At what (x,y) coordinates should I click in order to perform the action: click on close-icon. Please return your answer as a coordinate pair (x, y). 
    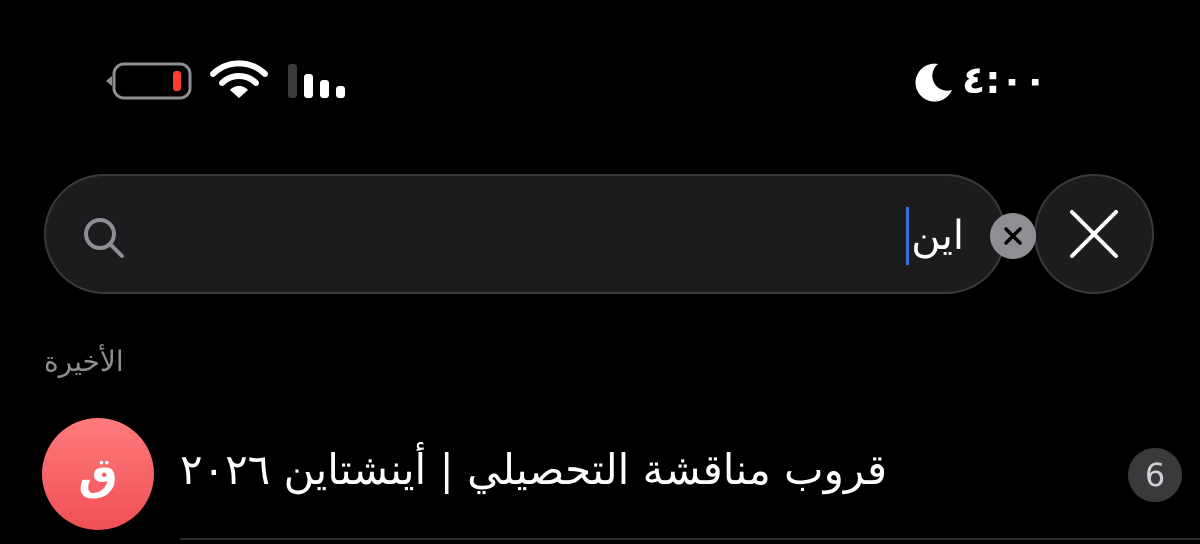
    Looking at the image, I should click on (1094, 234).